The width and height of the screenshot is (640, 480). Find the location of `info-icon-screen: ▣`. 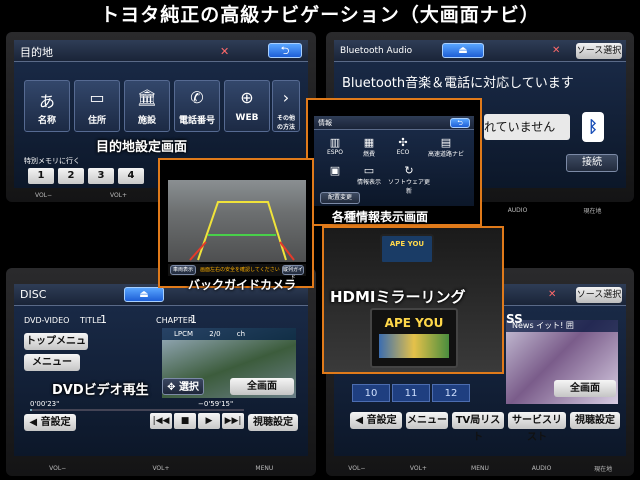

info-icon-screen: ▣ is located at coordinates (335, 170).